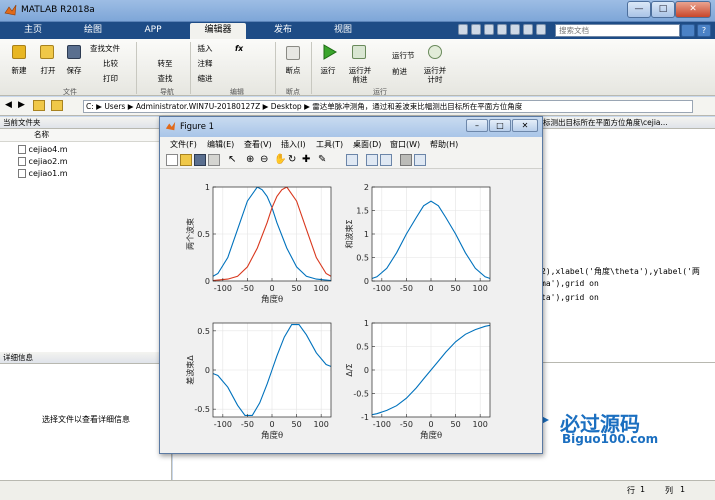  Describe the element at coordinates (200, 160) in the screenshot. I see `save-figure-icon` at that location.